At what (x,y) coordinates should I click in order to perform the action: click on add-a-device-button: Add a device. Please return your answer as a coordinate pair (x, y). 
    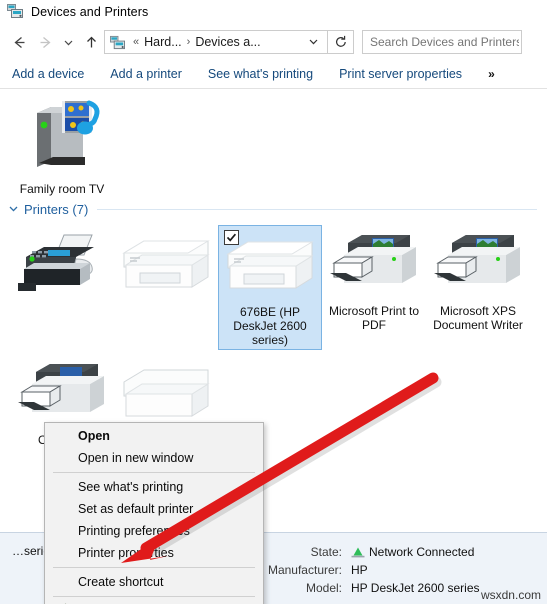
    Looking at the image, I should click on (48, 74).